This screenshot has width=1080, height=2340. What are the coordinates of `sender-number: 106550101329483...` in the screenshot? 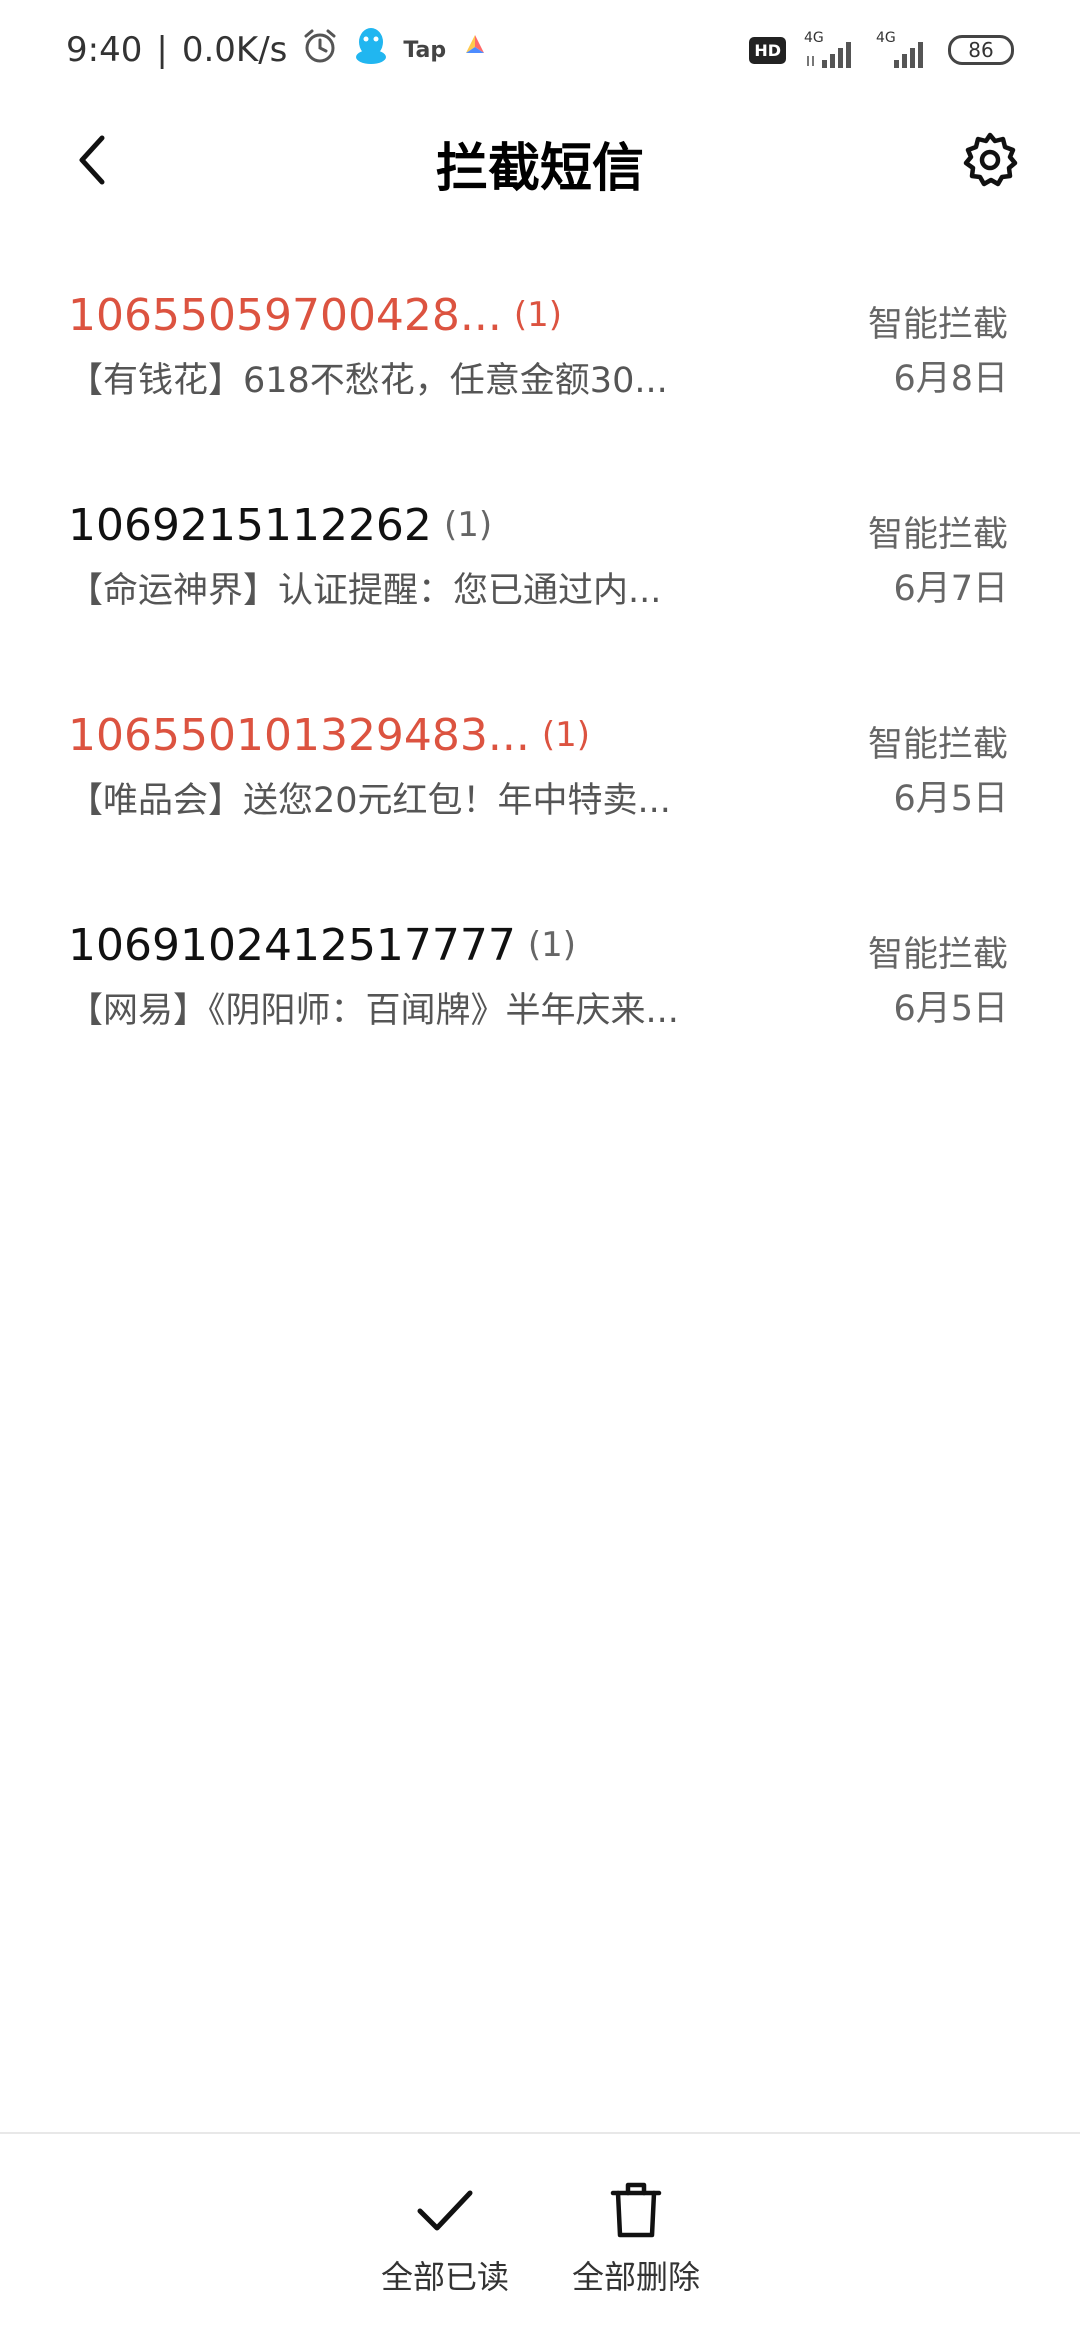 It's located at (299, 735).